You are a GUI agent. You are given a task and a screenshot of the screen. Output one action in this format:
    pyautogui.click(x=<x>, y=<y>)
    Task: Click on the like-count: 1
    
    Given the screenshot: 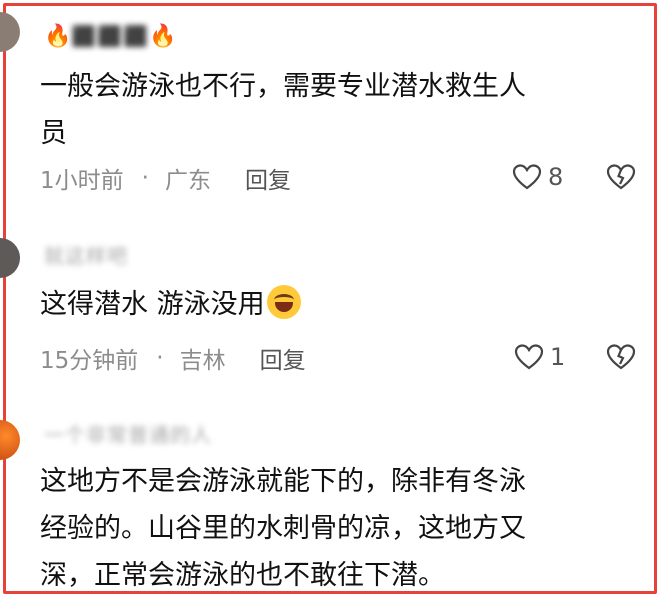 What is the action you would take?
    pyautogui.click(x=558, y=357)
    